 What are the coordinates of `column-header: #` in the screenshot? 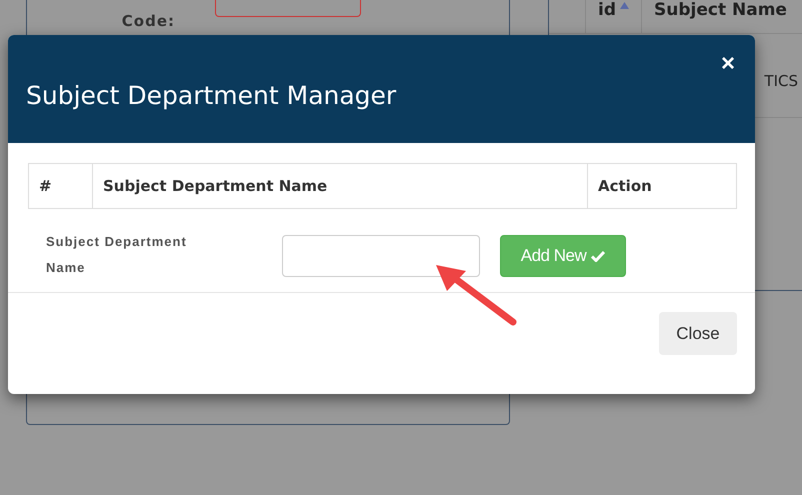 It's located at (61, 186).